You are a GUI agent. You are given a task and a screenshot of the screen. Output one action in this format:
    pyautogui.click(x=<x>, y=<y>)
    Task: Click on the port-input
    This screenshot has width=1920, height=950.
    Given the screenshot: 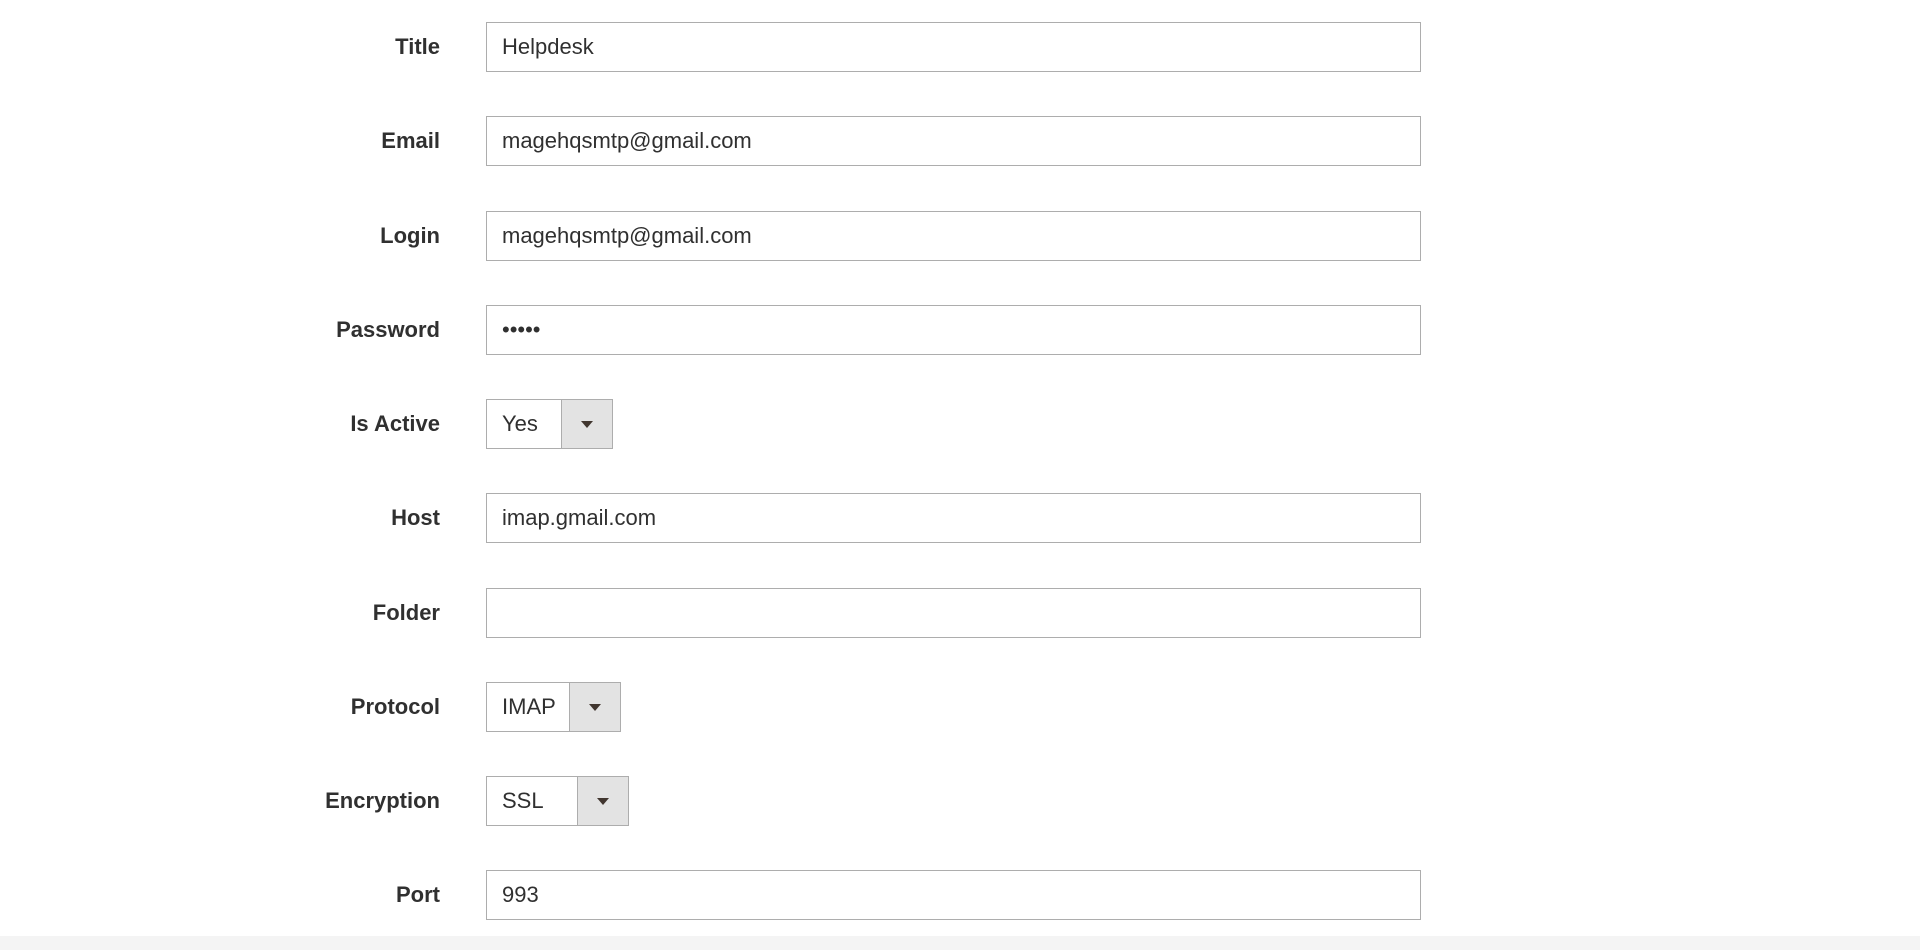 What is the action you would take?
    pyautogui.click(x=953, y=895)
    